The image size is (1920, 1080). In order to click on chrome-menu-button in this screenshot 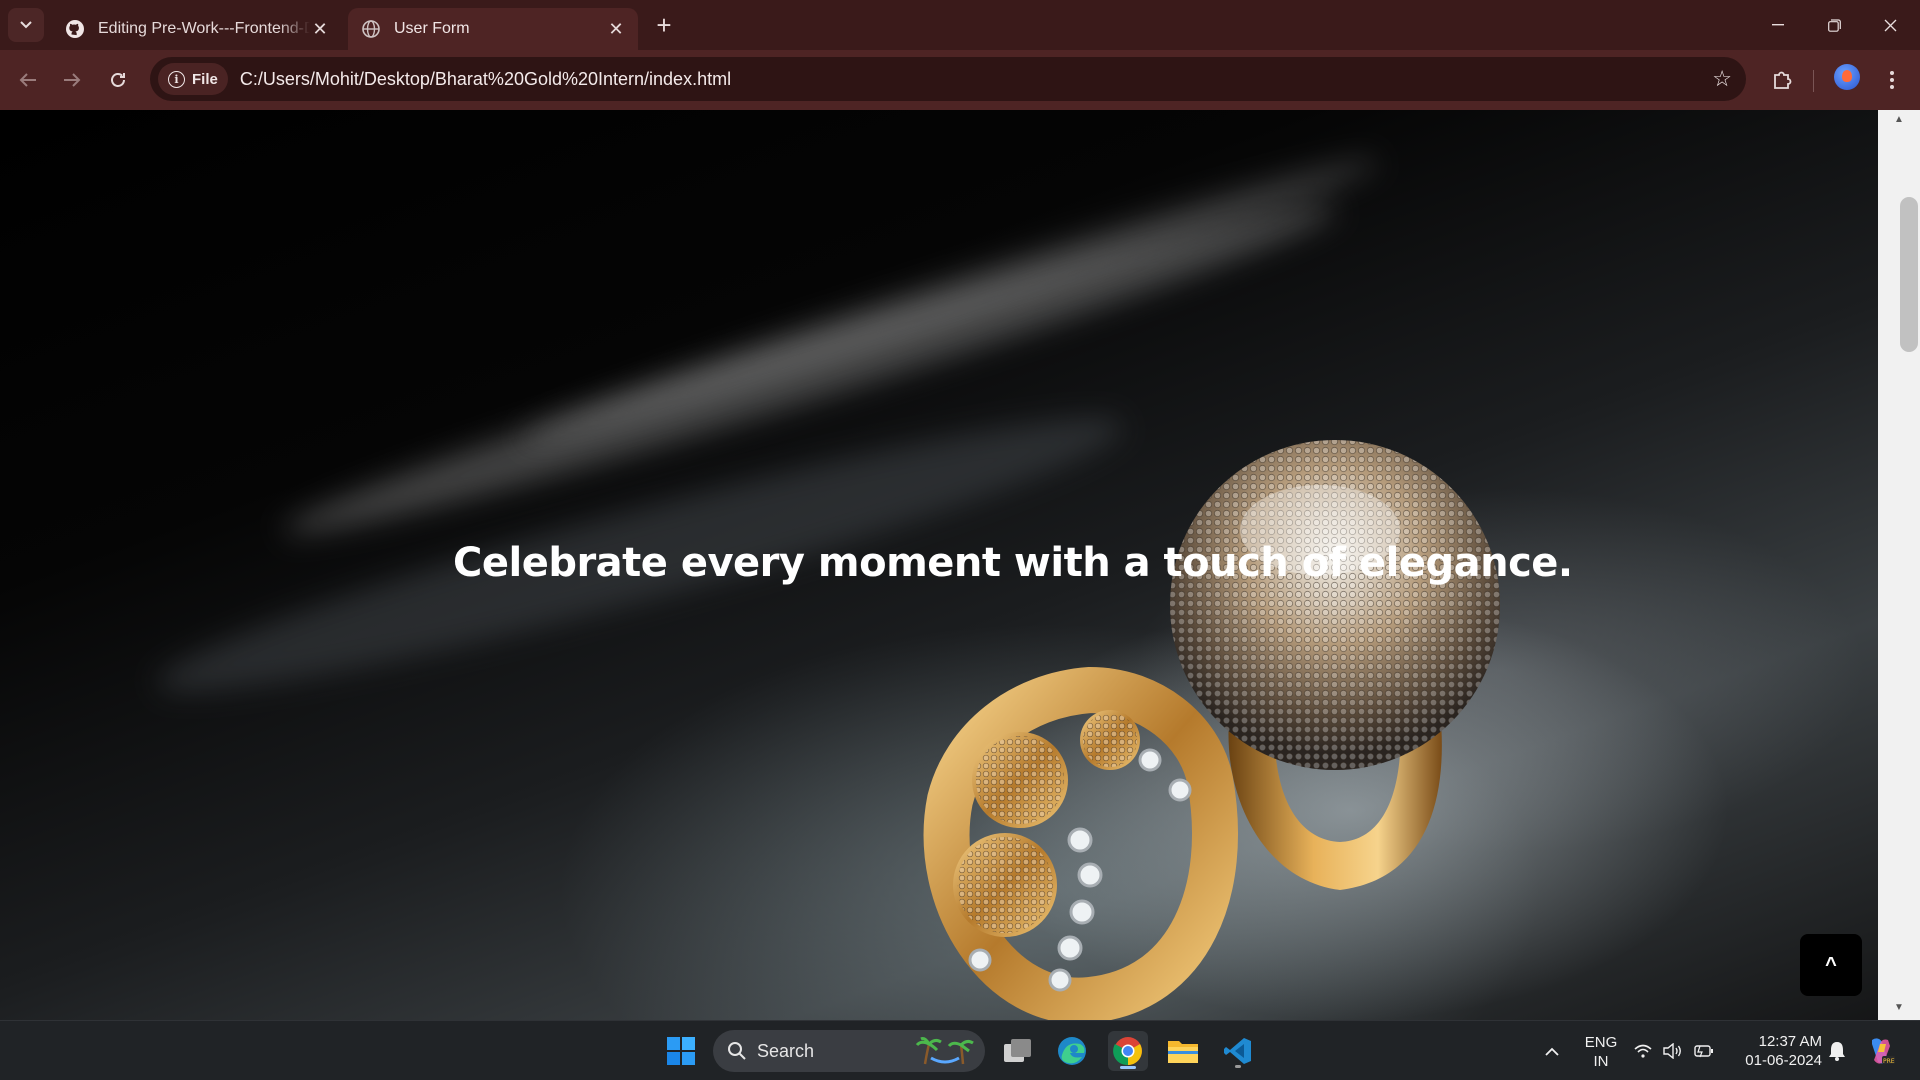, I will do `click(1892, 80)`.